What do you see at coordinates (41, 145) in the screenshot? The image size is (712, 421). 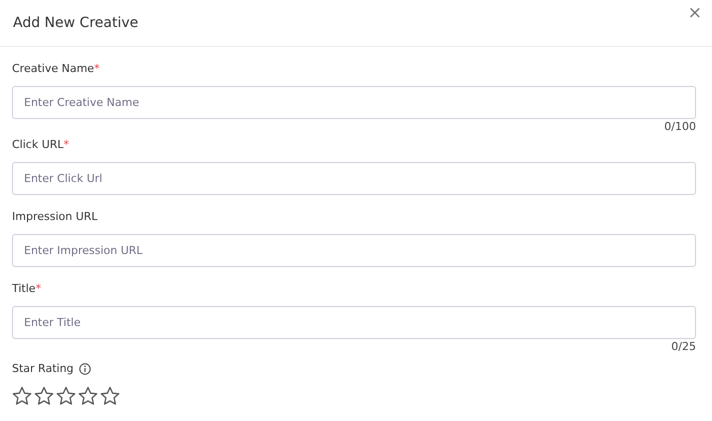 I see `field-label: Click URL*` at bounding box center [41, 145].